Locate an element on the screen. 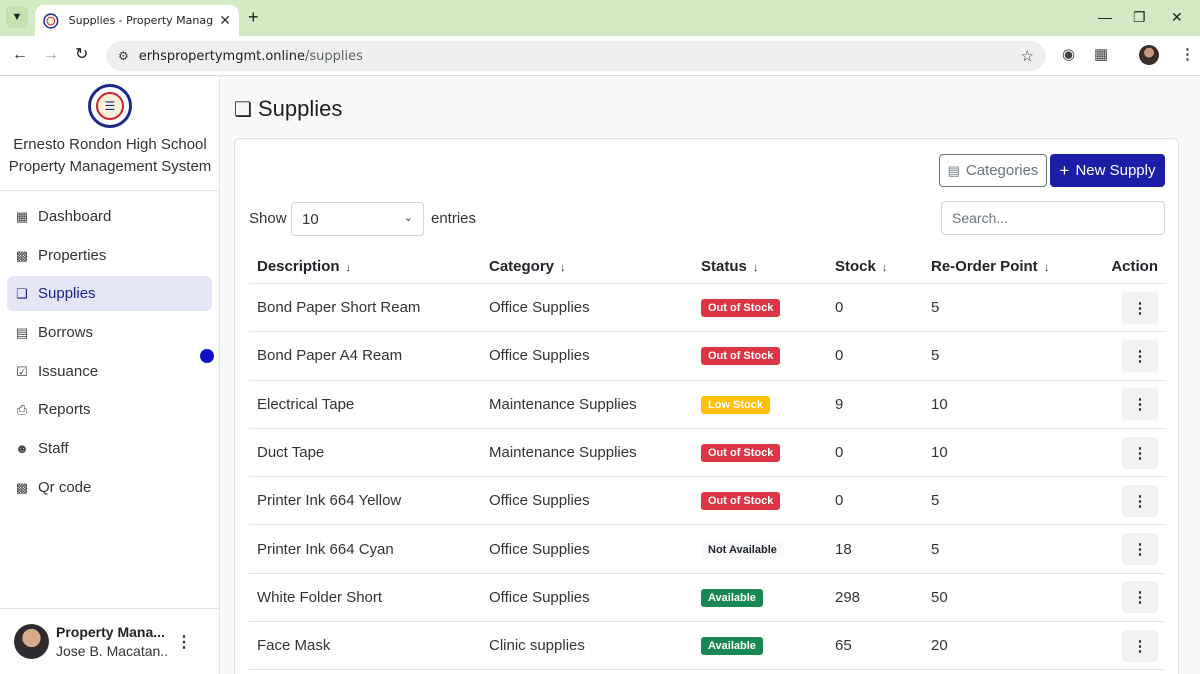 This screenshot has width=1200, height=674. url-host: erhspropertymgmt.online is located at coordinates (222, 56).